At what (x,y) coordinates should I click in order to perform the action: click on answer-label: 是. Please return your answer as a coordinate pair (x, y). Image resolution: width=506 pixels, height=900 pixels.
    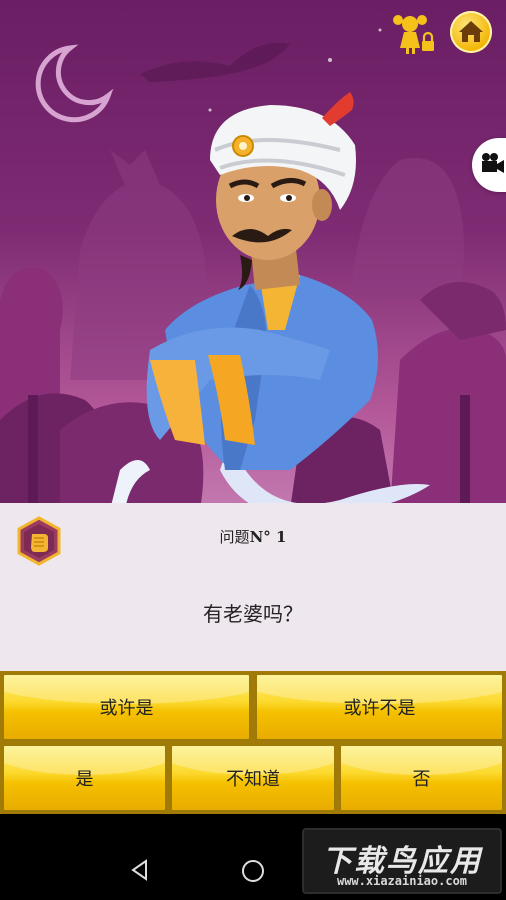
    Looking at the image, I should click on (84, 779).